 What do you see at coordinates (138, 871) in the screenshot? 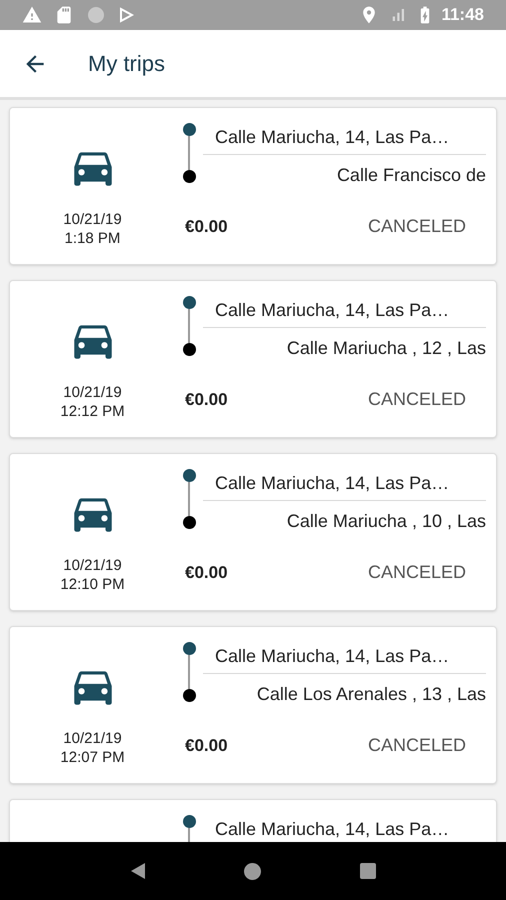
I see `triangle-icon` at bounding box center [138, 871].